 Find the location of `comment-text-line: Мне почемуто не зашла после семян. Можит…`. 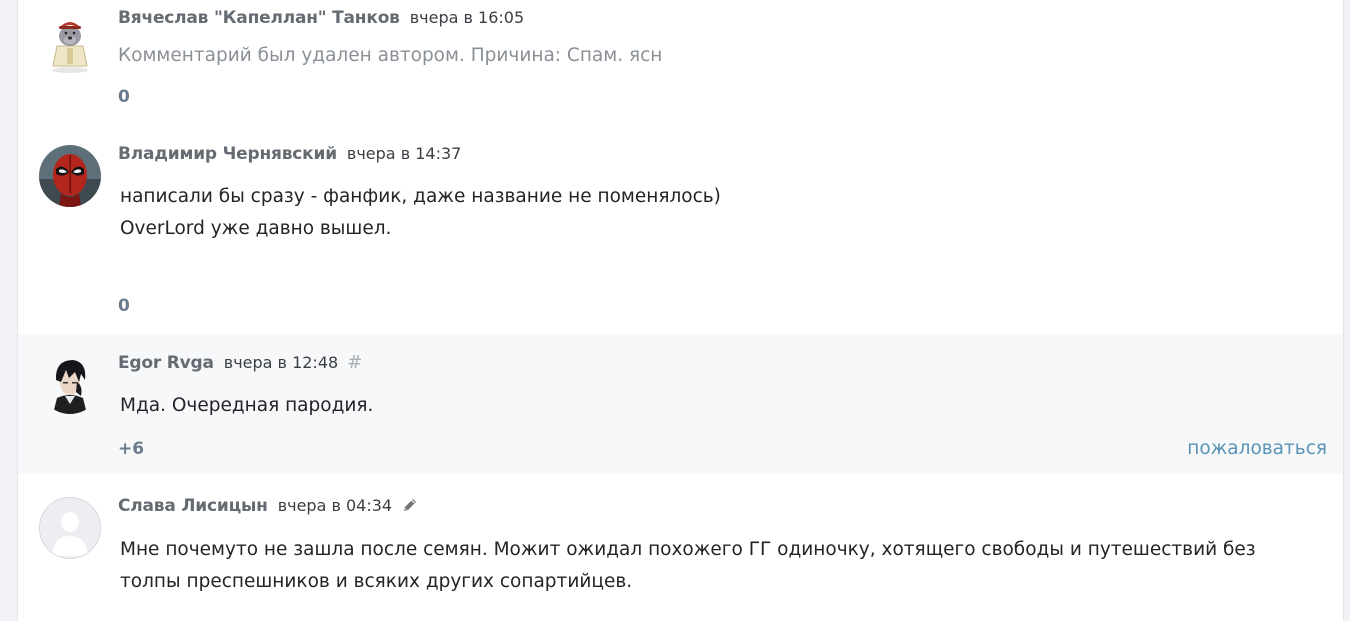

comment-text-line: Мне почемуто не зашла после семян. Можит… is located at coordinates (688, 549).